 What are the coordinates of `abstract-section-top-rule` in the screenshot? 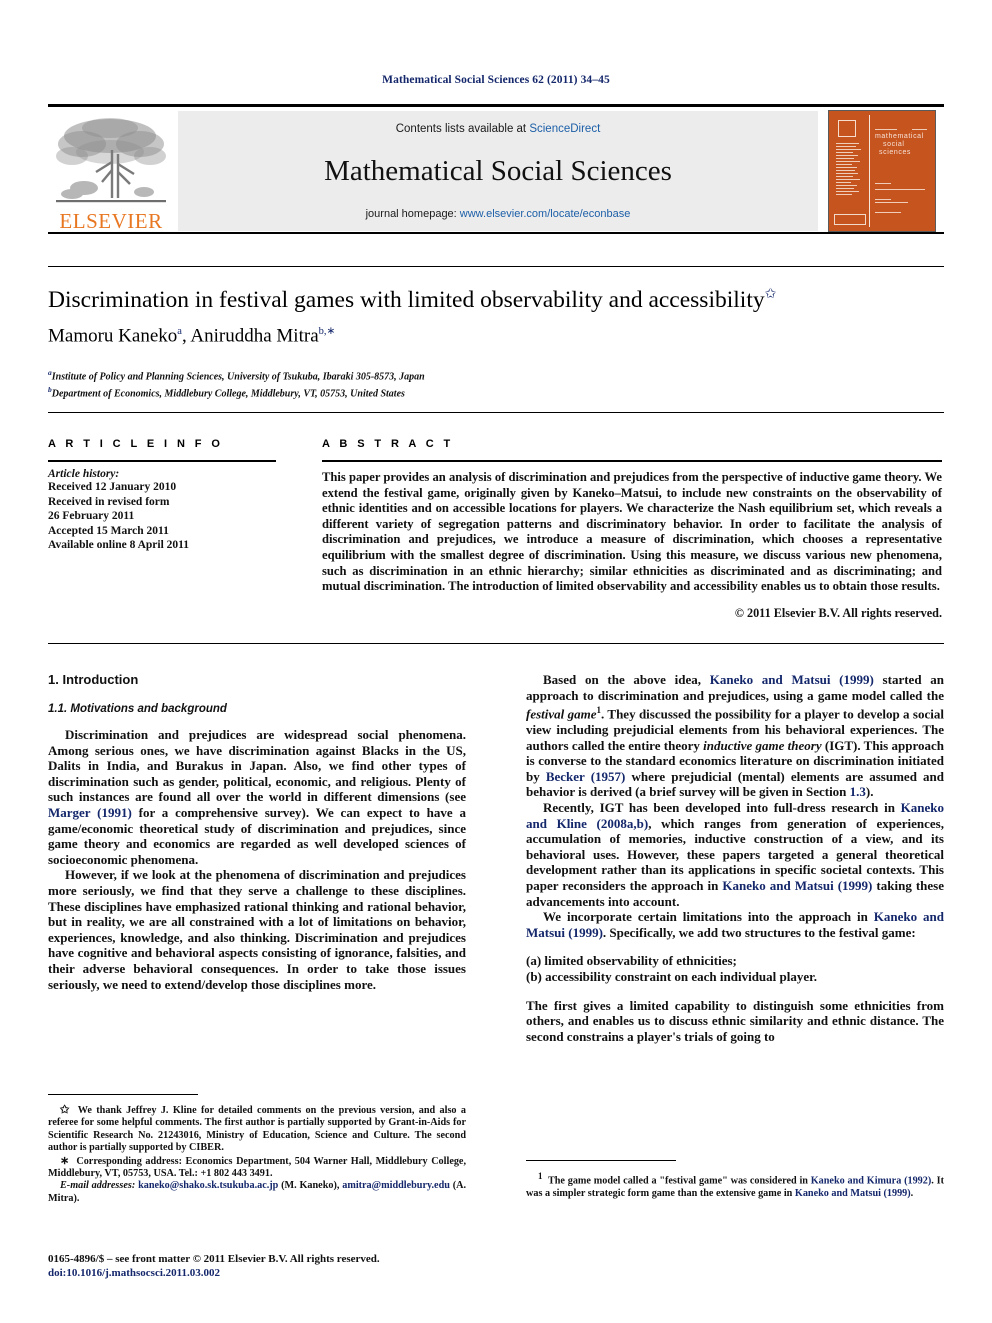 It's located at (496, 412).